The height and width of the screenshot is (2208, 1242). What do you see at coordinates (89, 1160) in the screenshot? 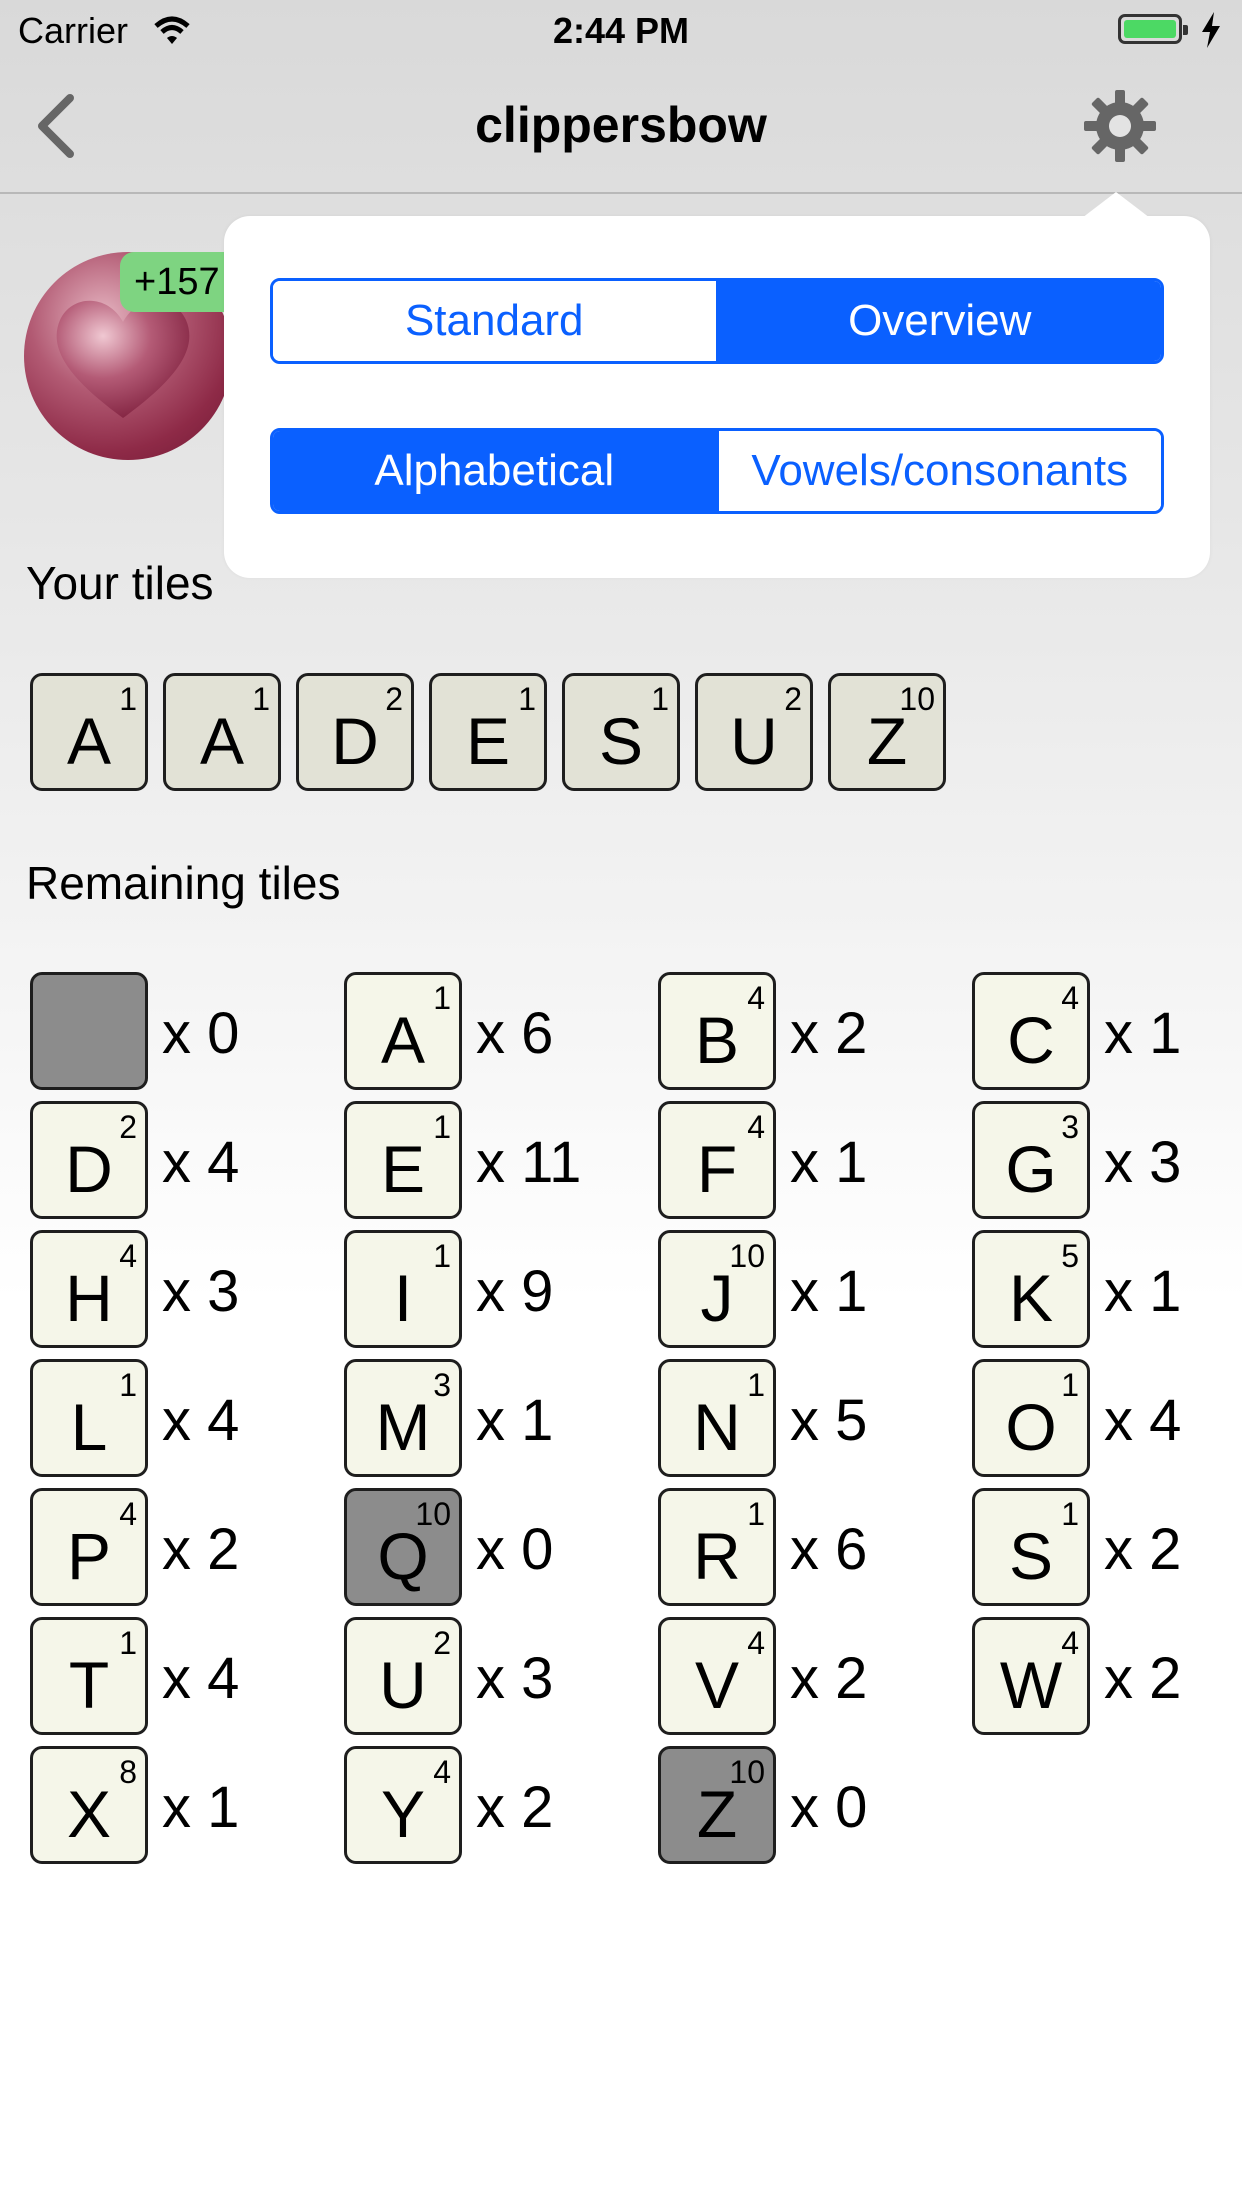
I see `remaining-tile-d: D2` at bounding box center [89, 1160].